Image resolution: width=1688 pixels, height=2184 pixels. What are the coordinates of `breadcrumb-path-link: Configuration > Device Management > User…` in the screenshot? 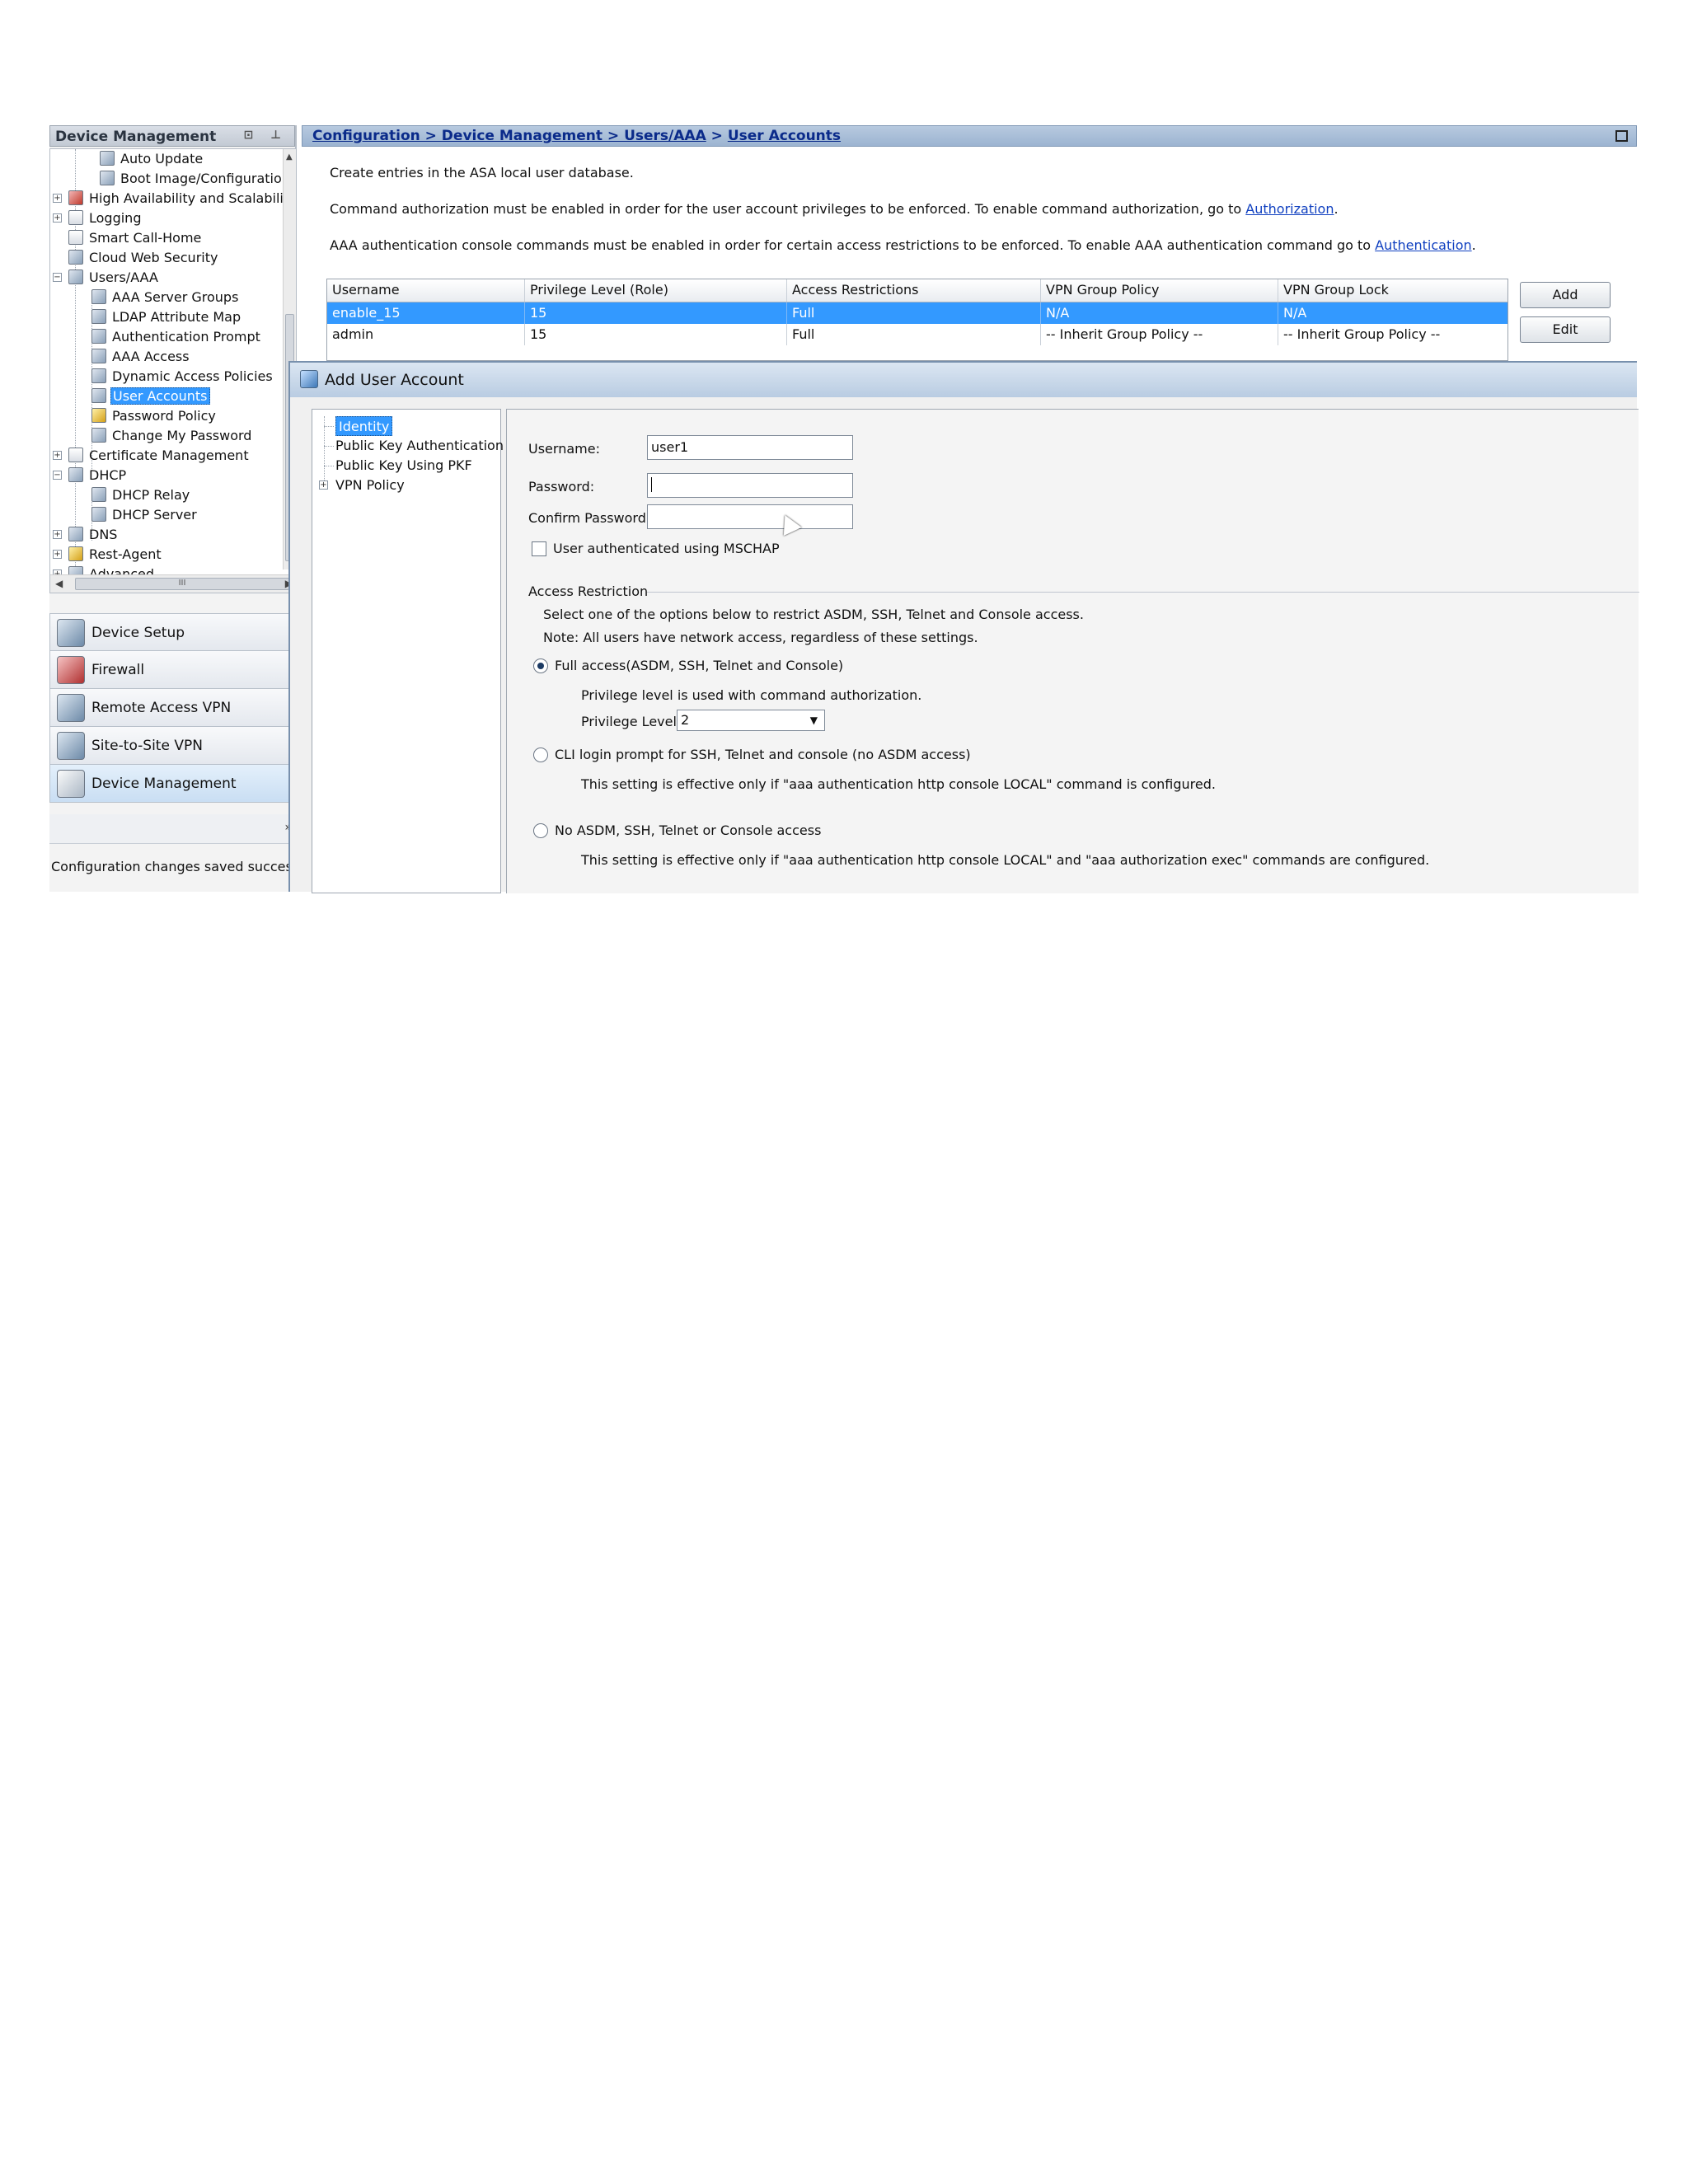 It's located at (509, 136).